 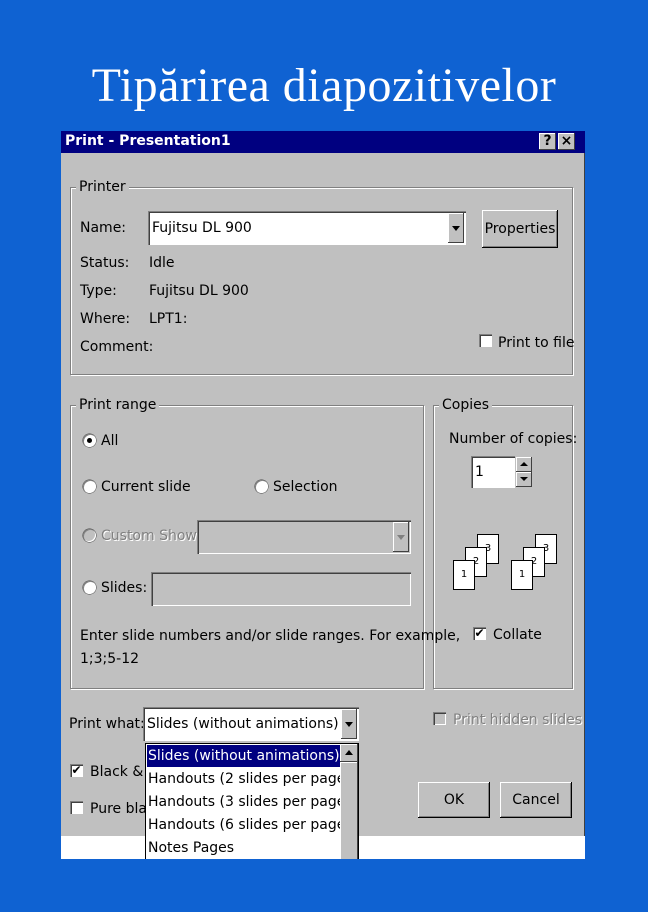 What do you see at coordinates (105, 319) in the screenshot?
I see `where-label: Where:` at bounding box center [105, 319].